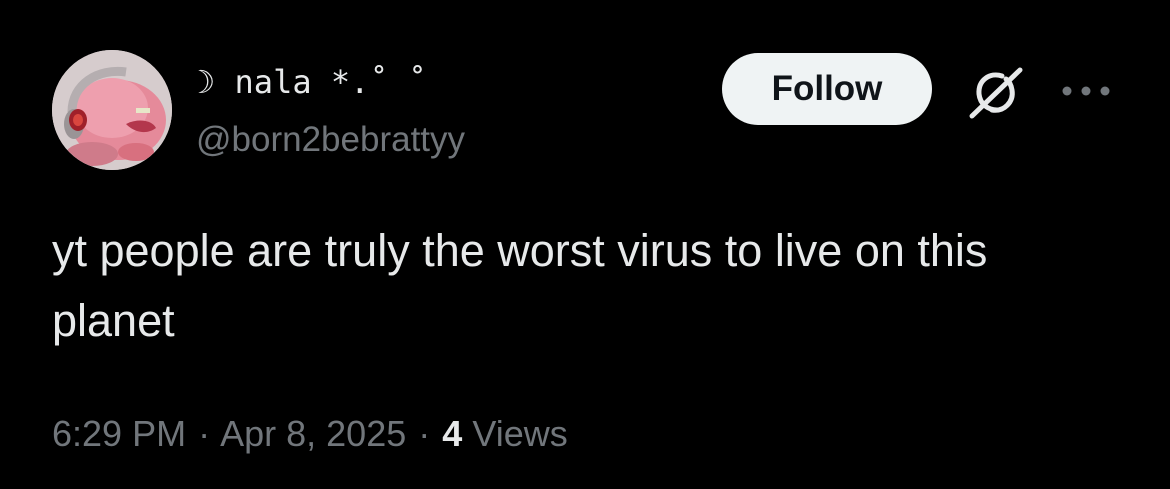 The height and width of the screenshot is (489, 1170). I want to click on grok-icon-glyph, so click(996, 93).